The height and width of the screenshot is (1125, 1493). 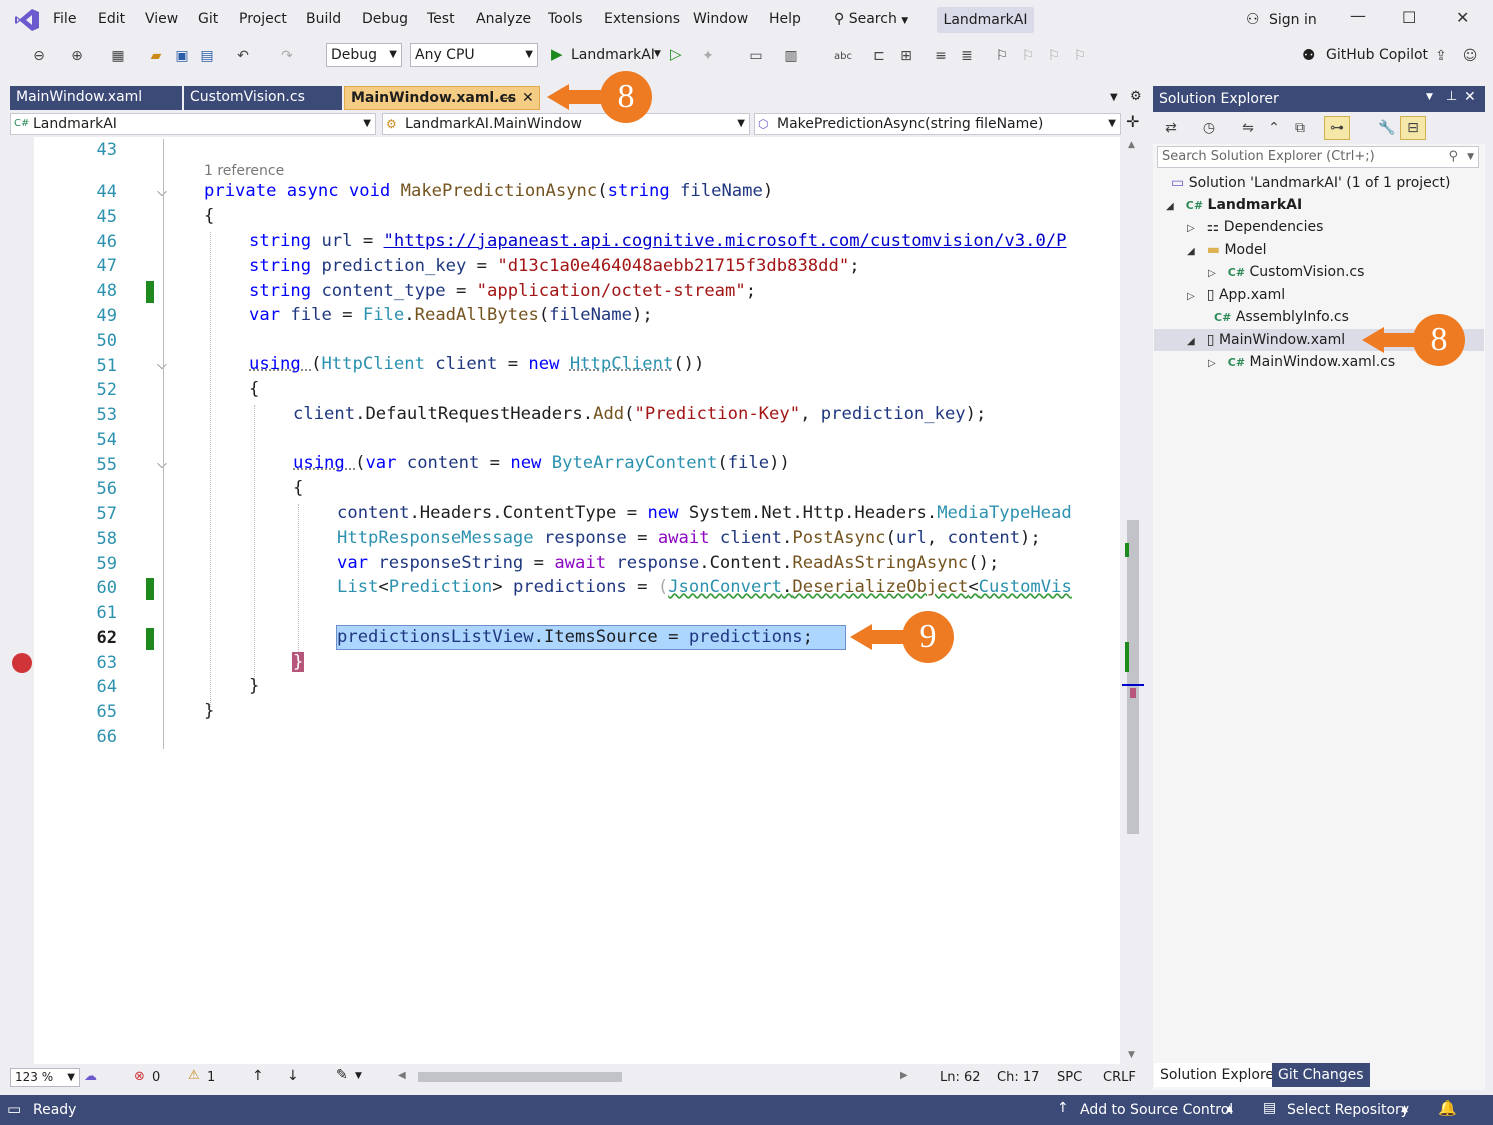 What do you see at coordinates (402, 1075) in the screenshot?
I see `scroll-left-icon: ◀` at bounding box center [402, 1075].